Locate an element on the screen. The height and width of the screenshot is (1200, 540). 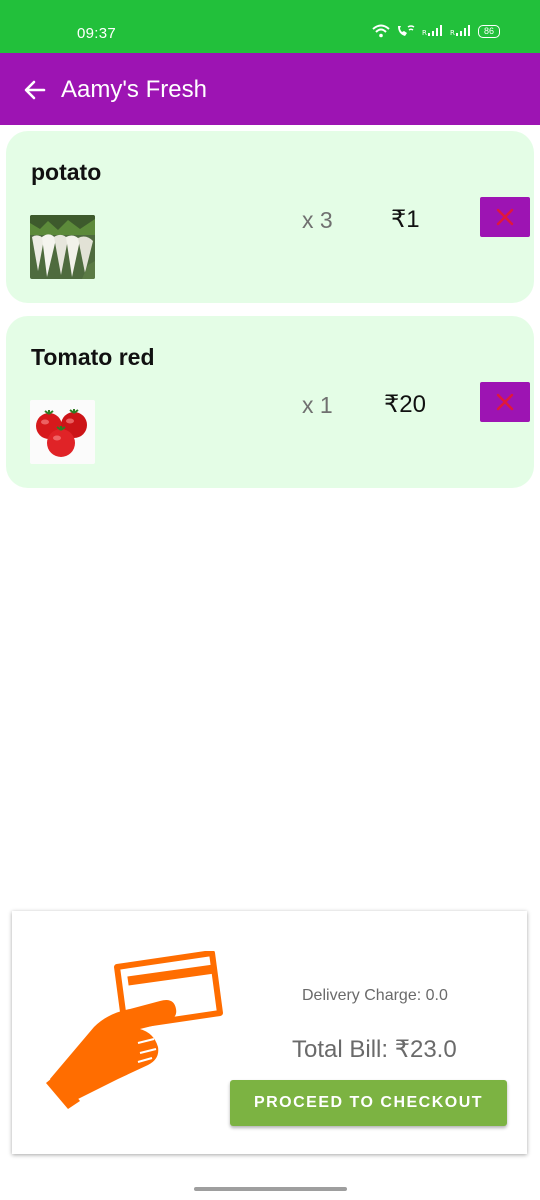
total-bill: Total Bill: ₹23.0 is located at coordinates (374, 1049).